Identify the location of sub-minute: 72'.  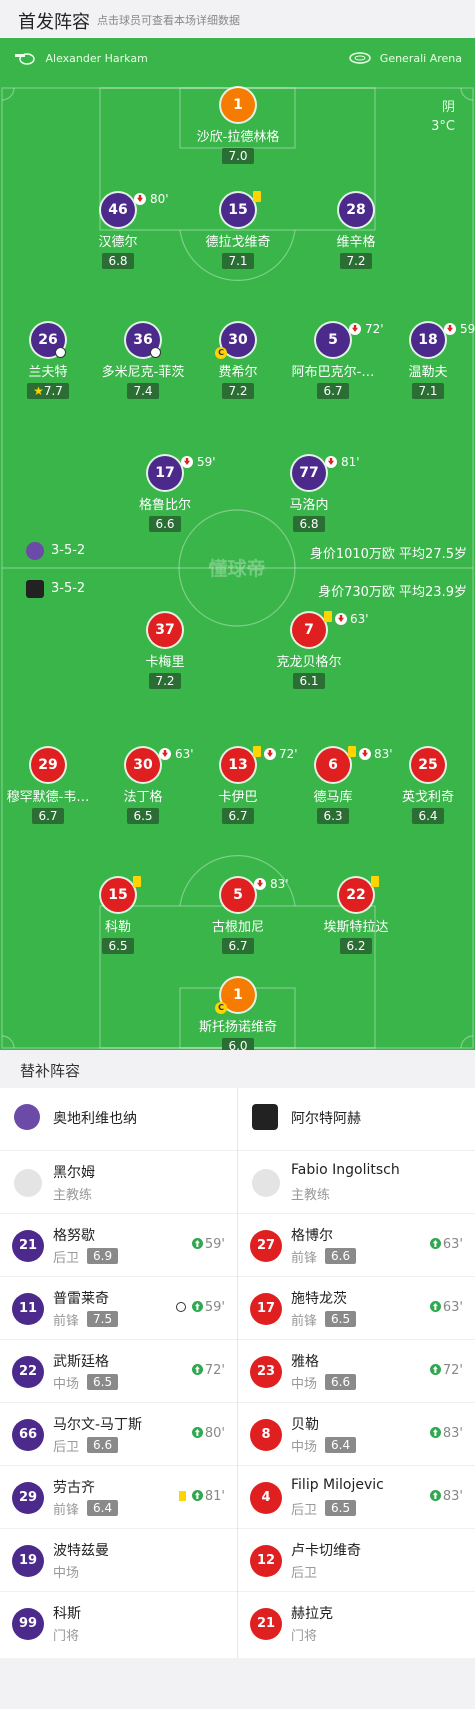
(452, 1370).